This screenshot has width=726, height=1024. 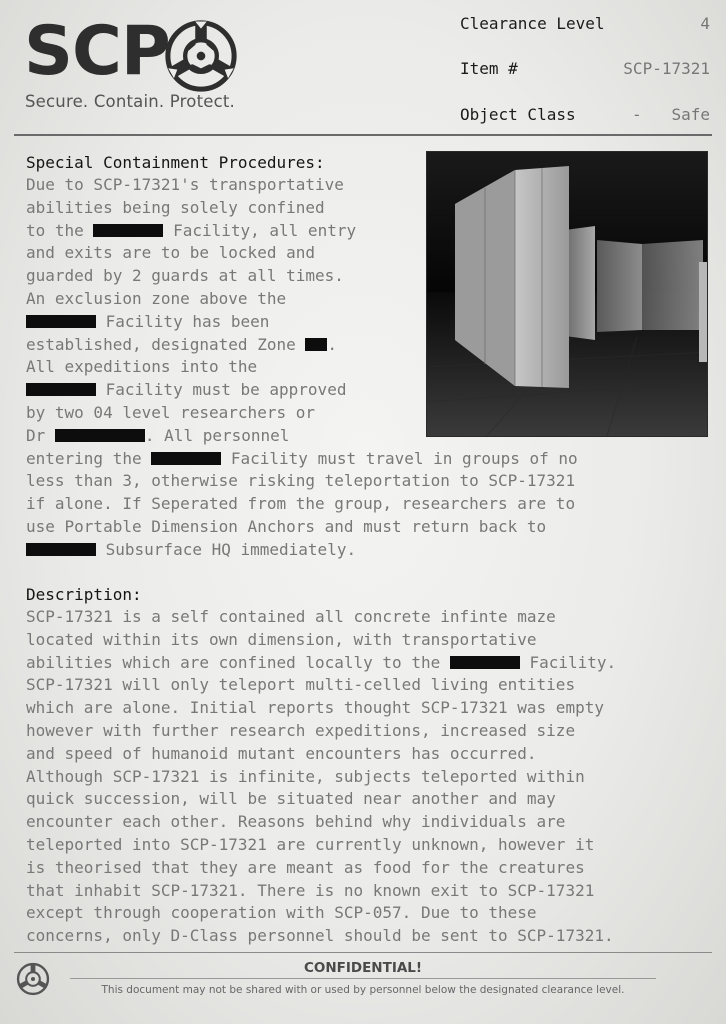 What do you see at coordinates (89, 458) in the screenshot?
I see `text-segment: entering the` at bounding box center [89, 458].